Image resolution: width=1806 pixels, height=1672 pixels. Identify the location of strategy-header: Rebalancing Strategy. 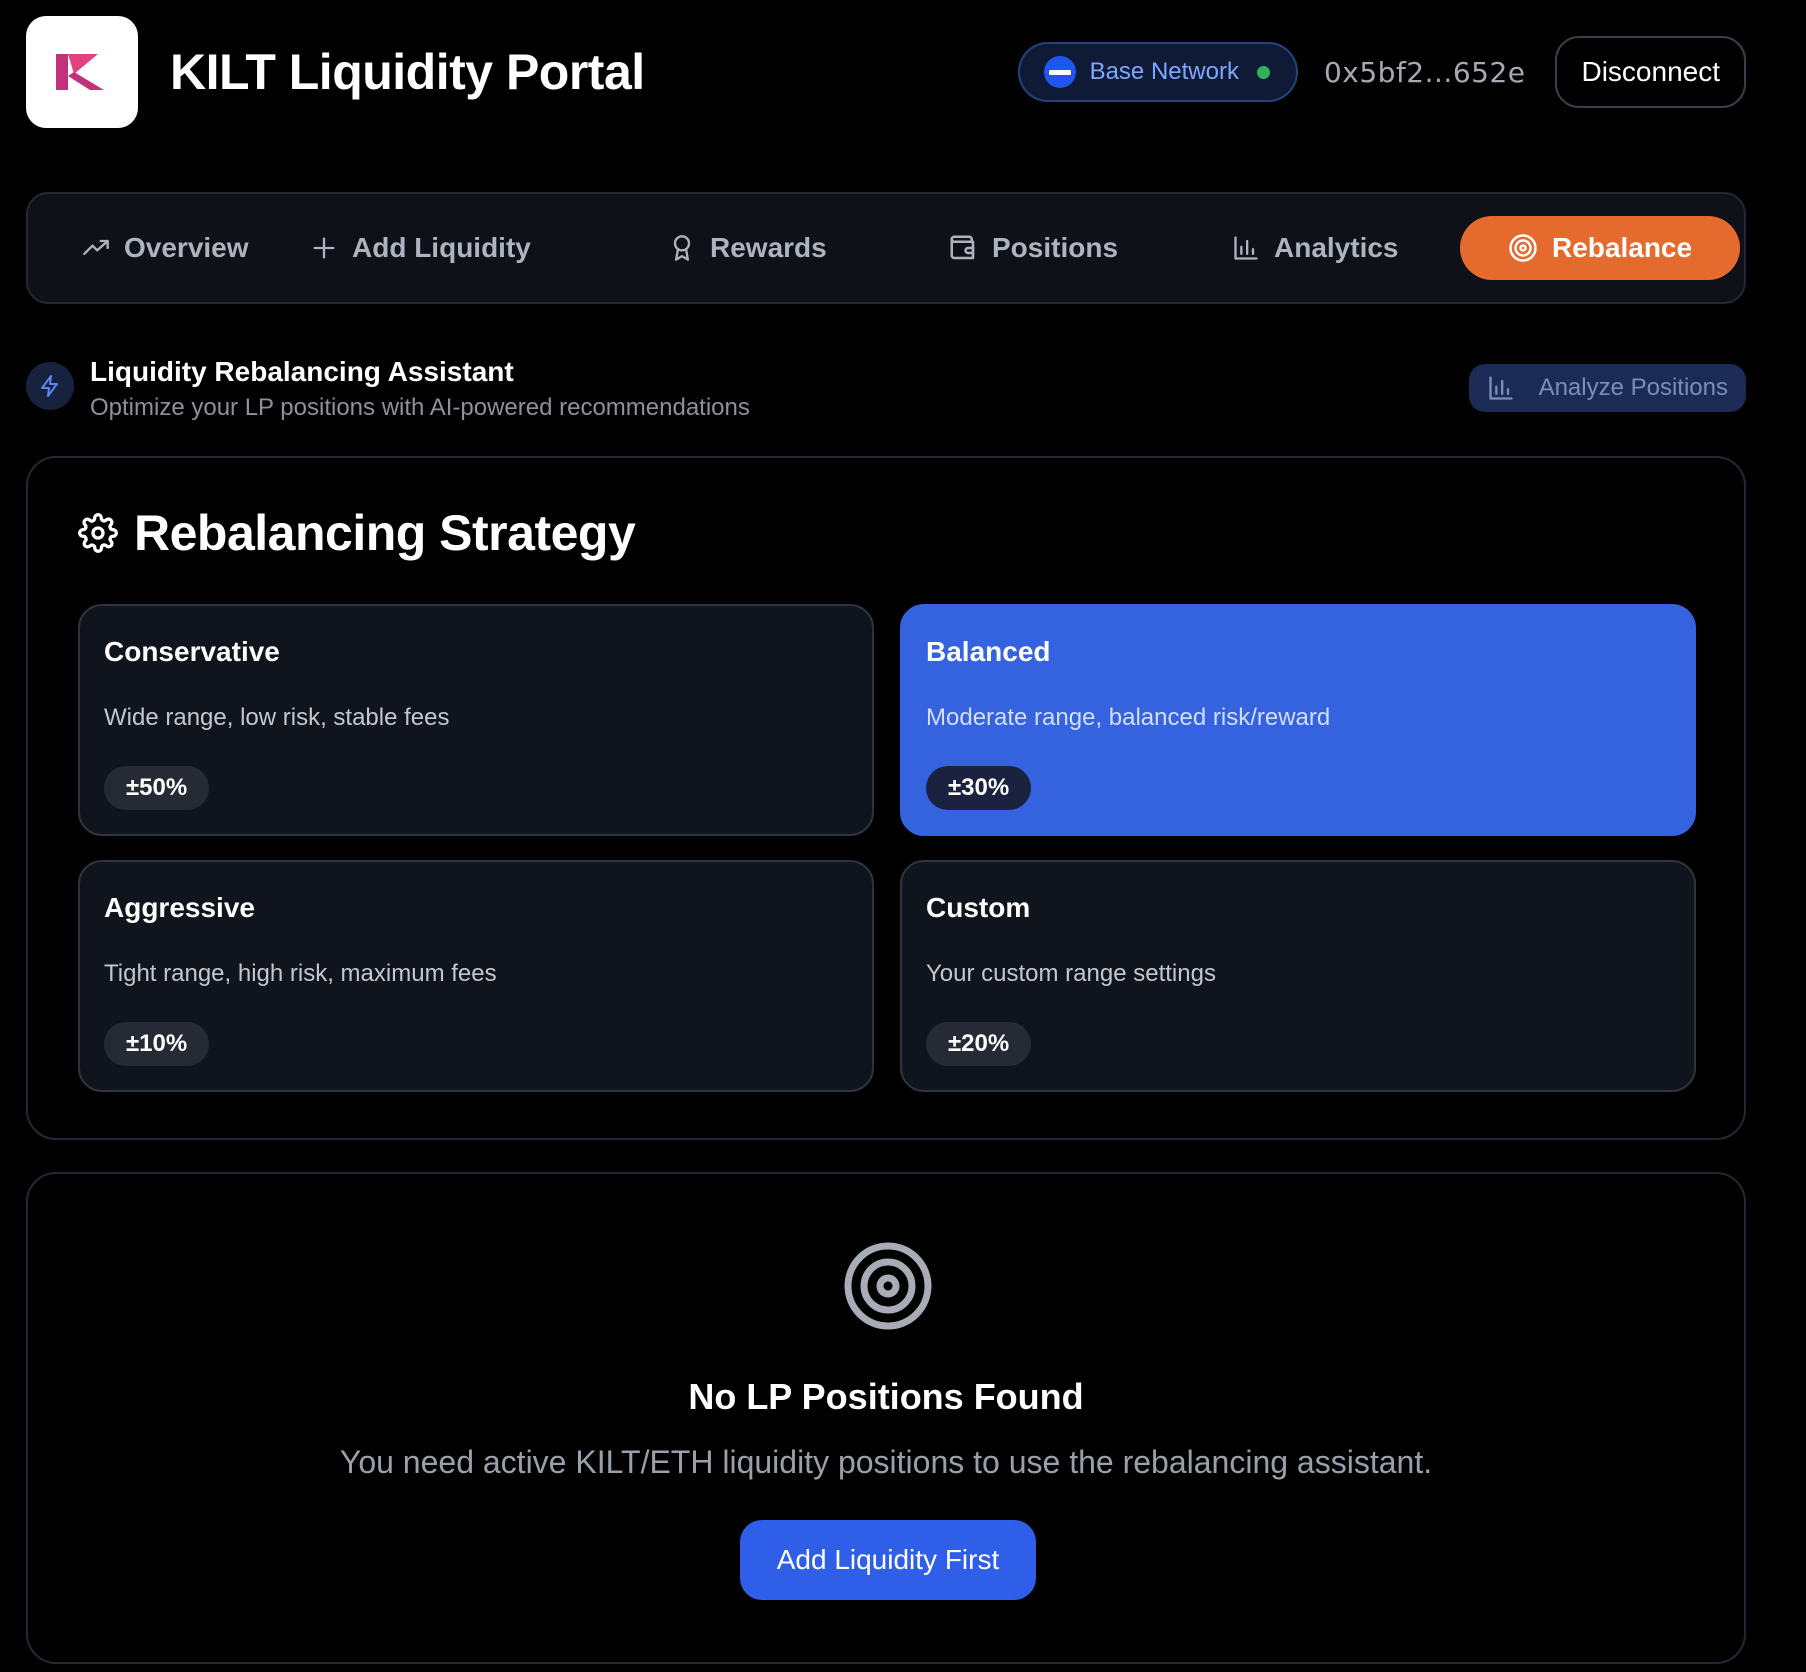
(357, 533).